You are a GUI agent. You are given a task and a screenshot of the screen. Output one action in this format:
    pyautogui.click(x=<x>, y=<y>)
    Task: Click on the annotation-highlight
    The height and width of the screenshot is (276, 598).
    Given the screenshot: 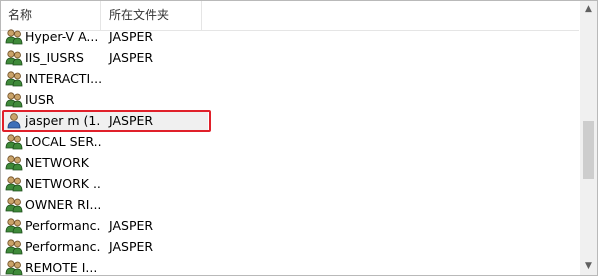 What is the action you would take?
    pyautogui.click(x=106, y=121)
    